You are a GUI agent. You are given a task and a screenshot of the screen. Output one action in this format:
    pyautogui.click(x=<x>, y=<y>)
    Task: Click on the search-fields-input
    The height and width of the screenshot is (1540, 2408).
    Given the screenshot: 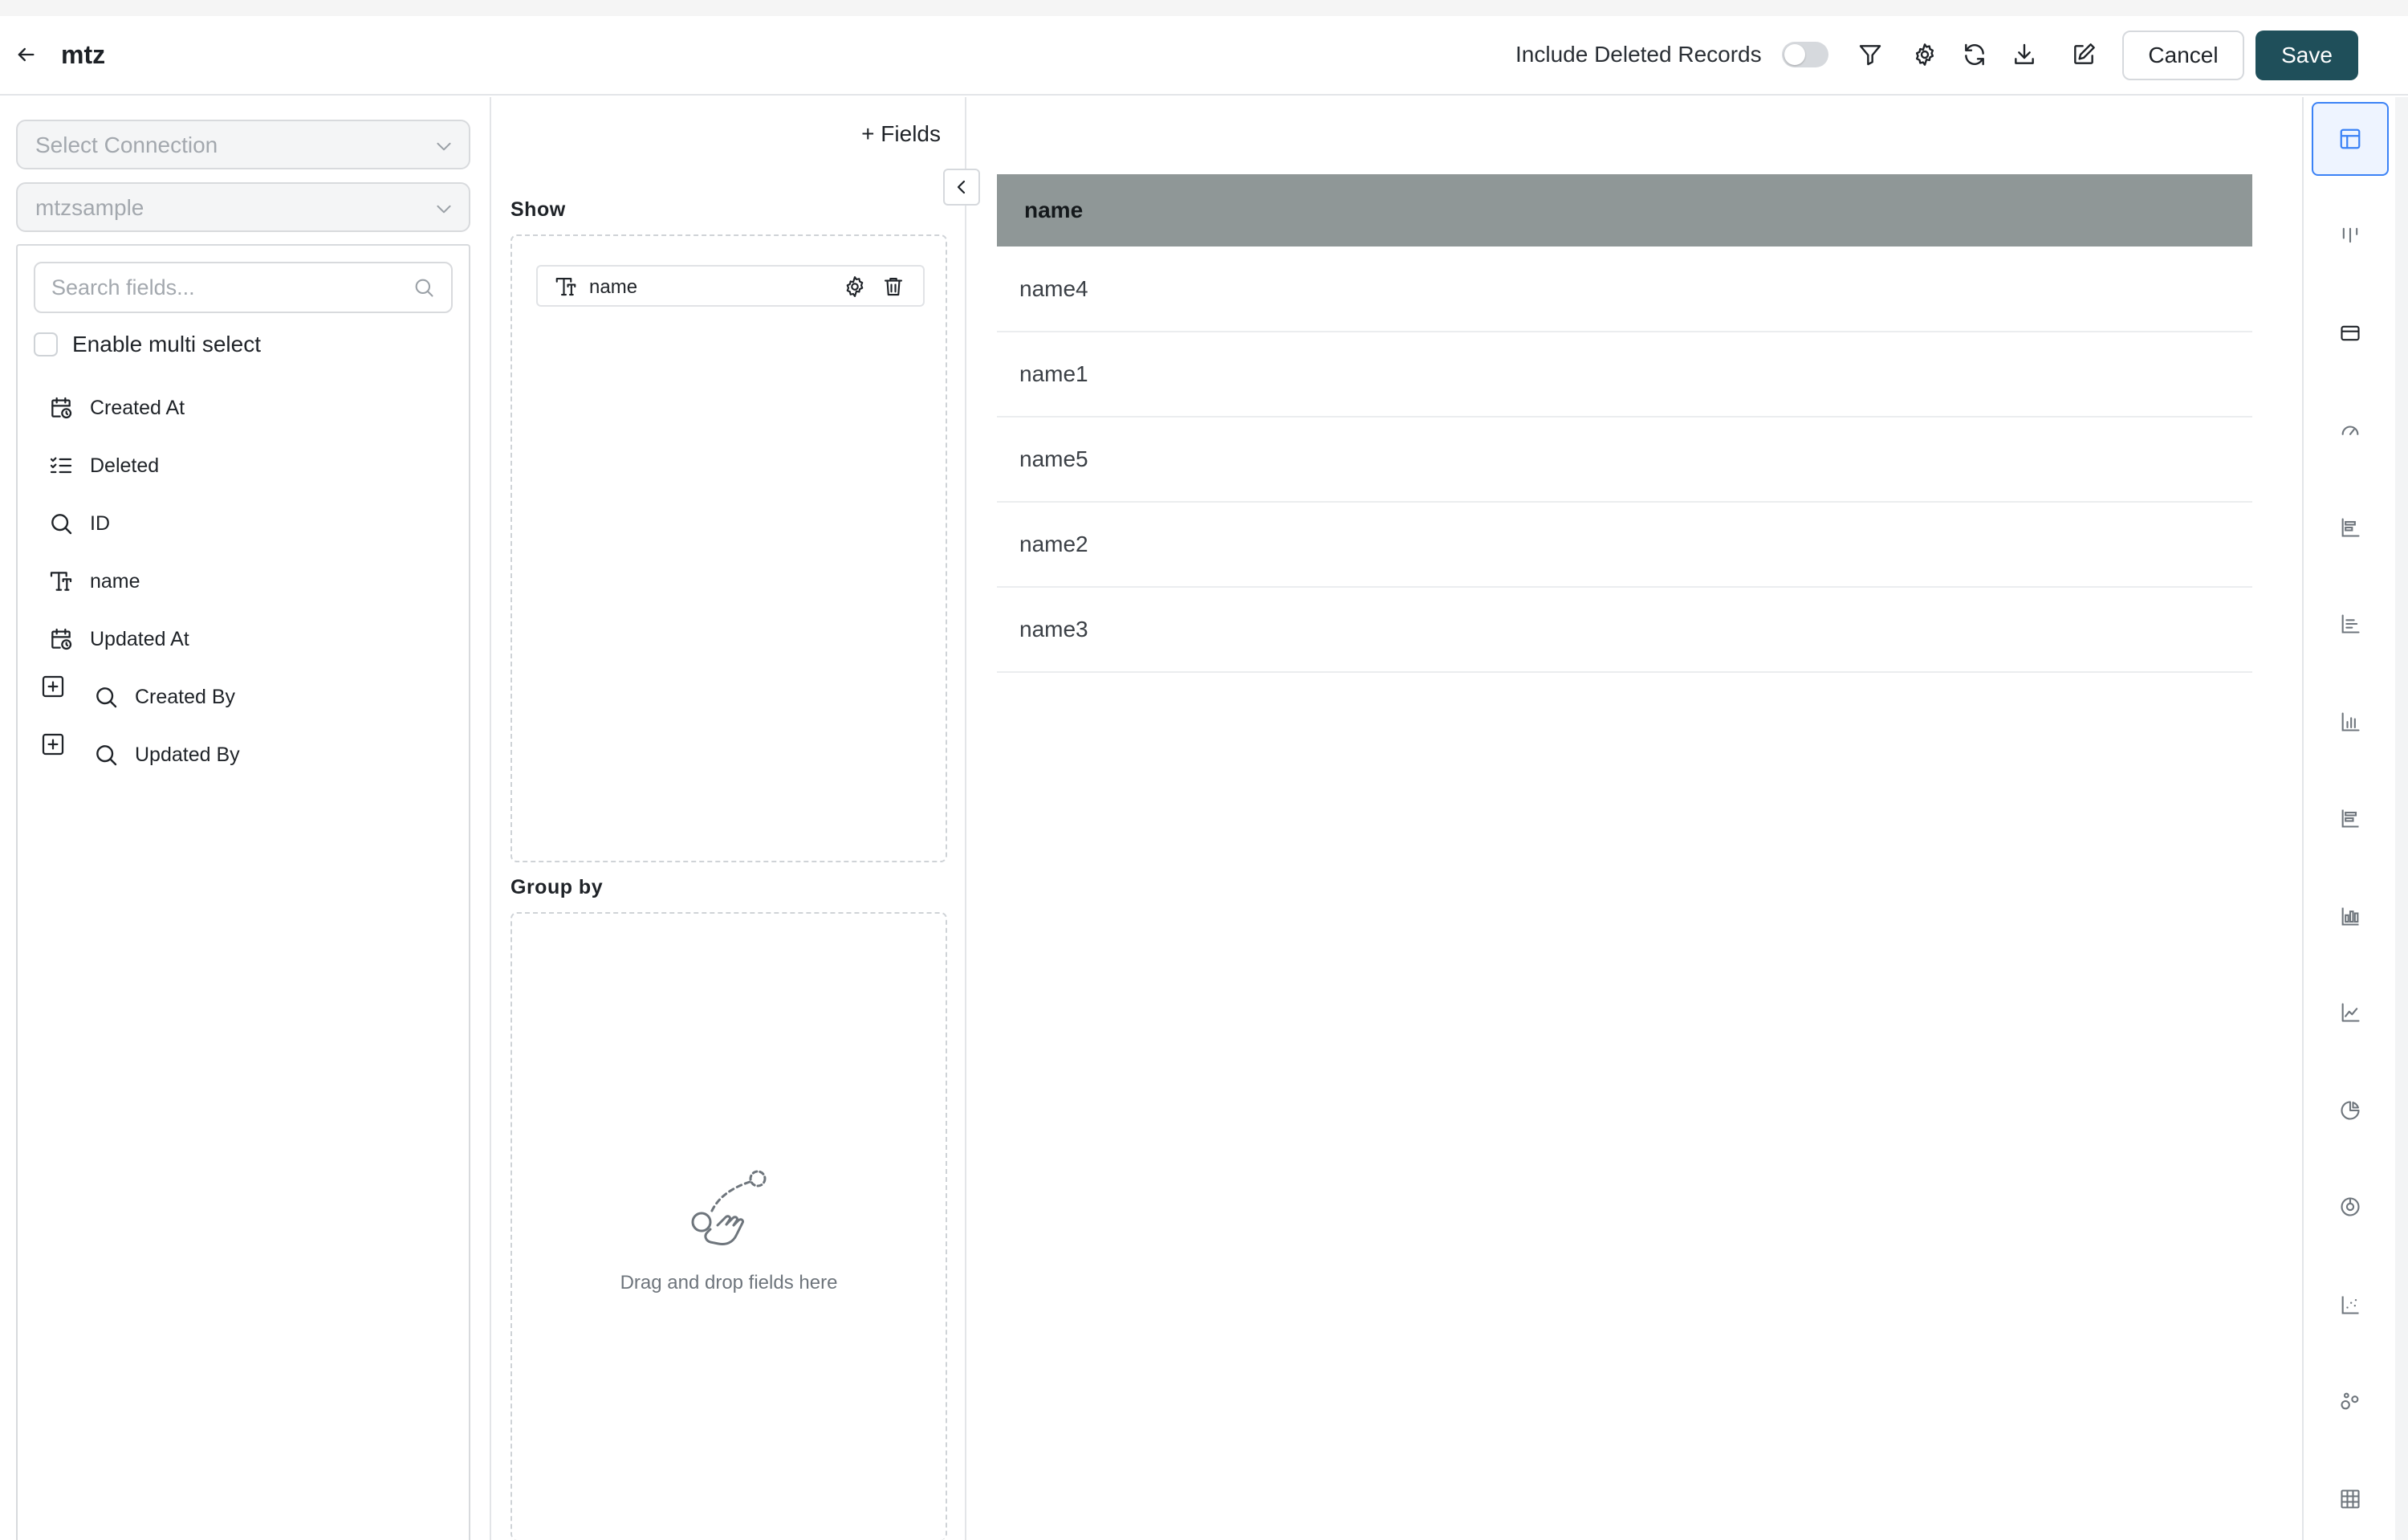 What is the action you would take?
    pyautogui.click(x=228, y=287)
    